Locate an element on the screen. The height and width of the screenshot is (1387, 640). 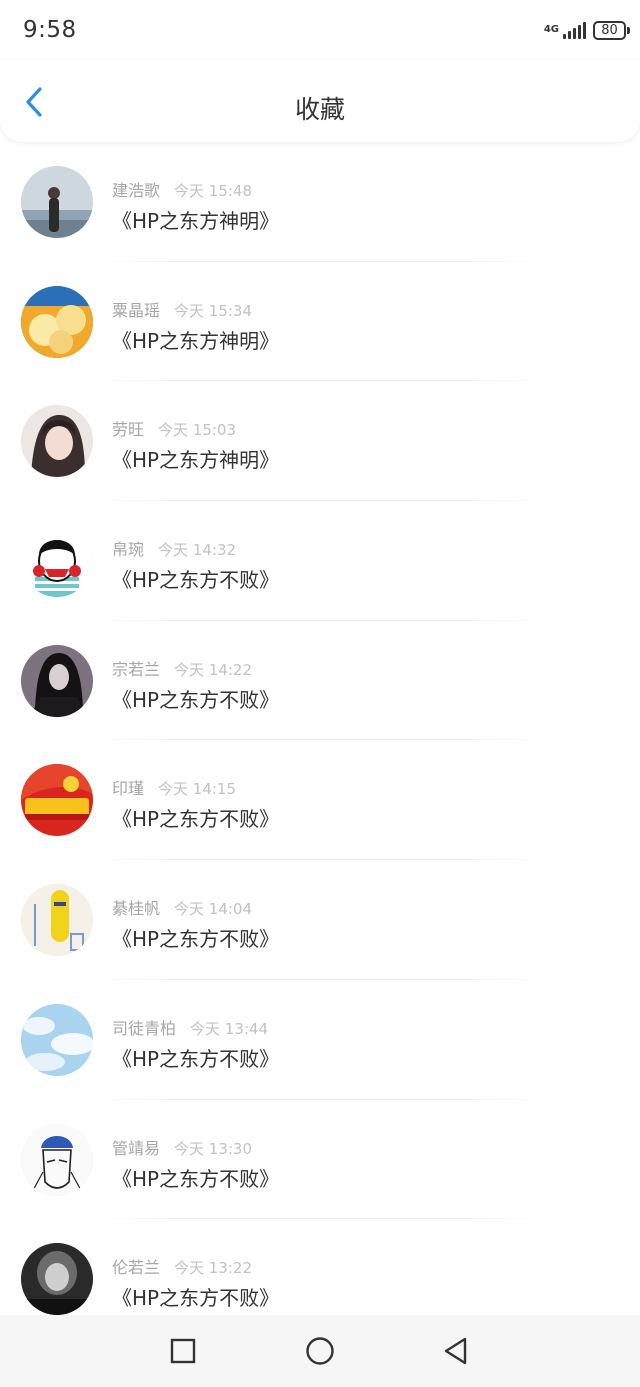
user-name: 司徒青柏 is located at coordinates (144, 1028).